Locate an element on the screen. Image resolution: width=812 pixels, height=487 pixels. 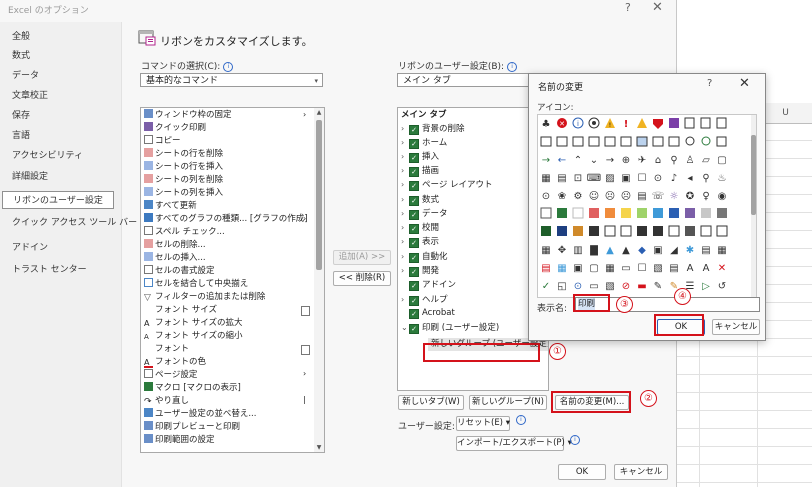
list-item: マクロ [マクロの表示] is located at coordinates (192, 388).